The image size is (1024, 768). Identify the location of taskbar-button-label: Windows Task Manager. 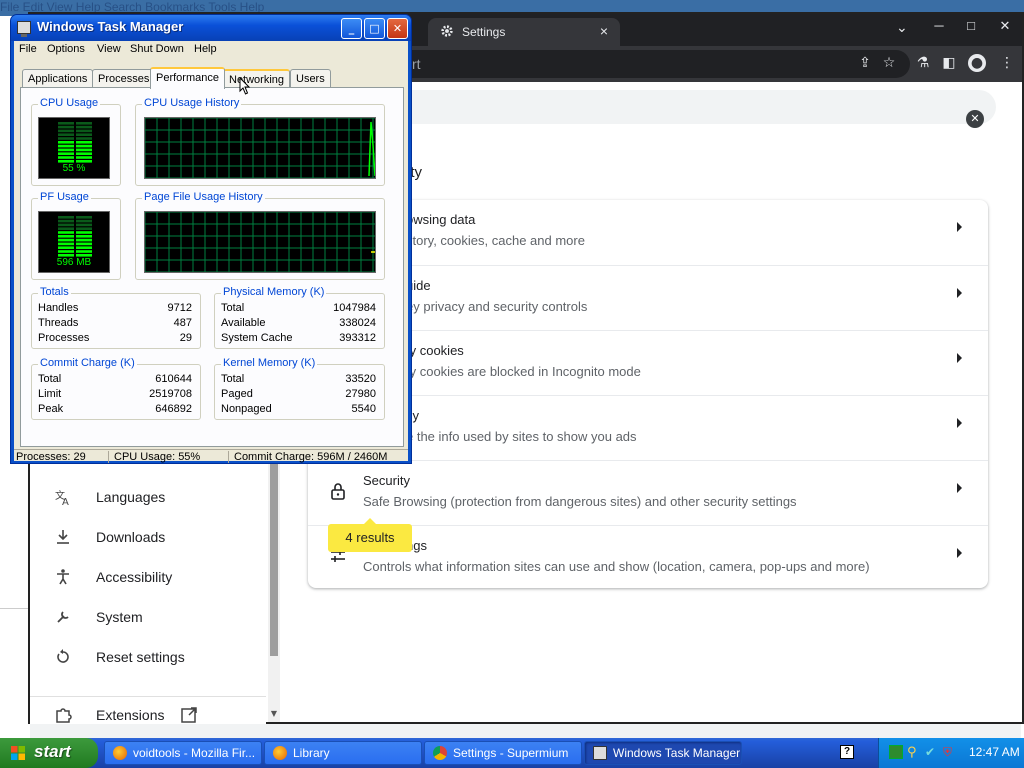
(677, 753).